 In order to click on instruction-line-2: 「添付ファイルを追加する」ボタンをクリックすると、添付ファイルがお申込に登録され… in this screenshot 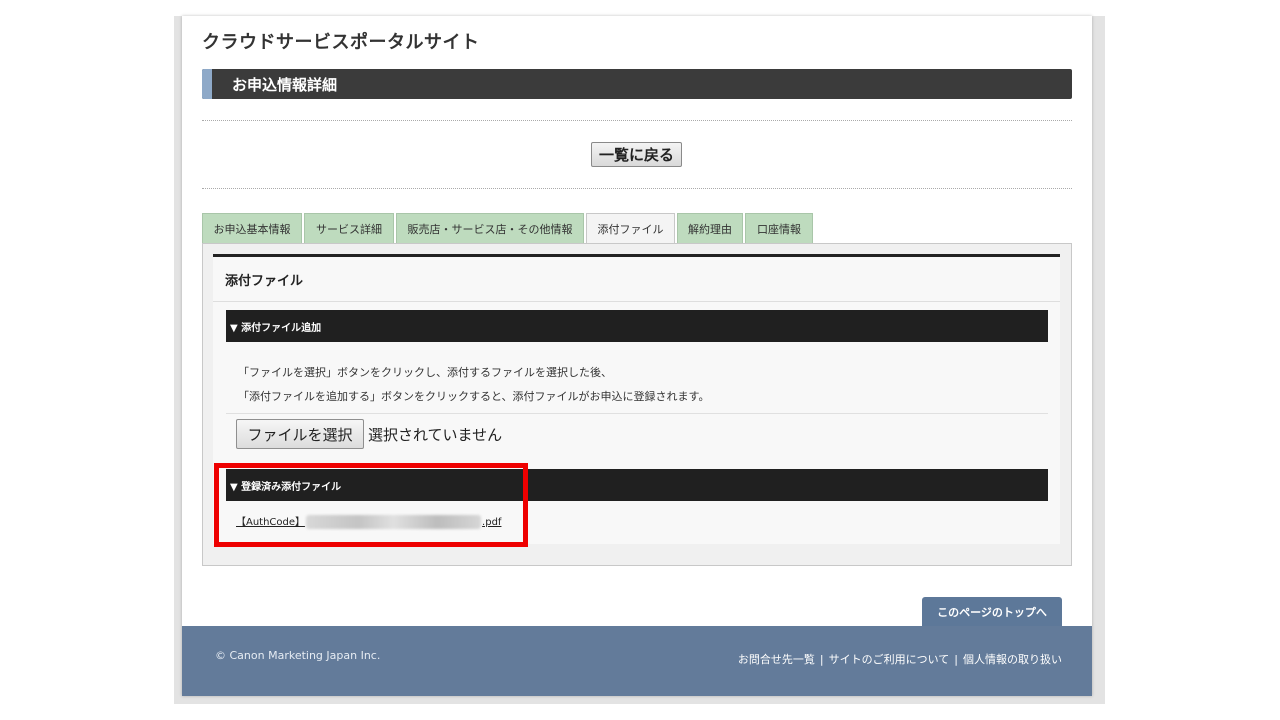, I will do `click(474, 396)`.